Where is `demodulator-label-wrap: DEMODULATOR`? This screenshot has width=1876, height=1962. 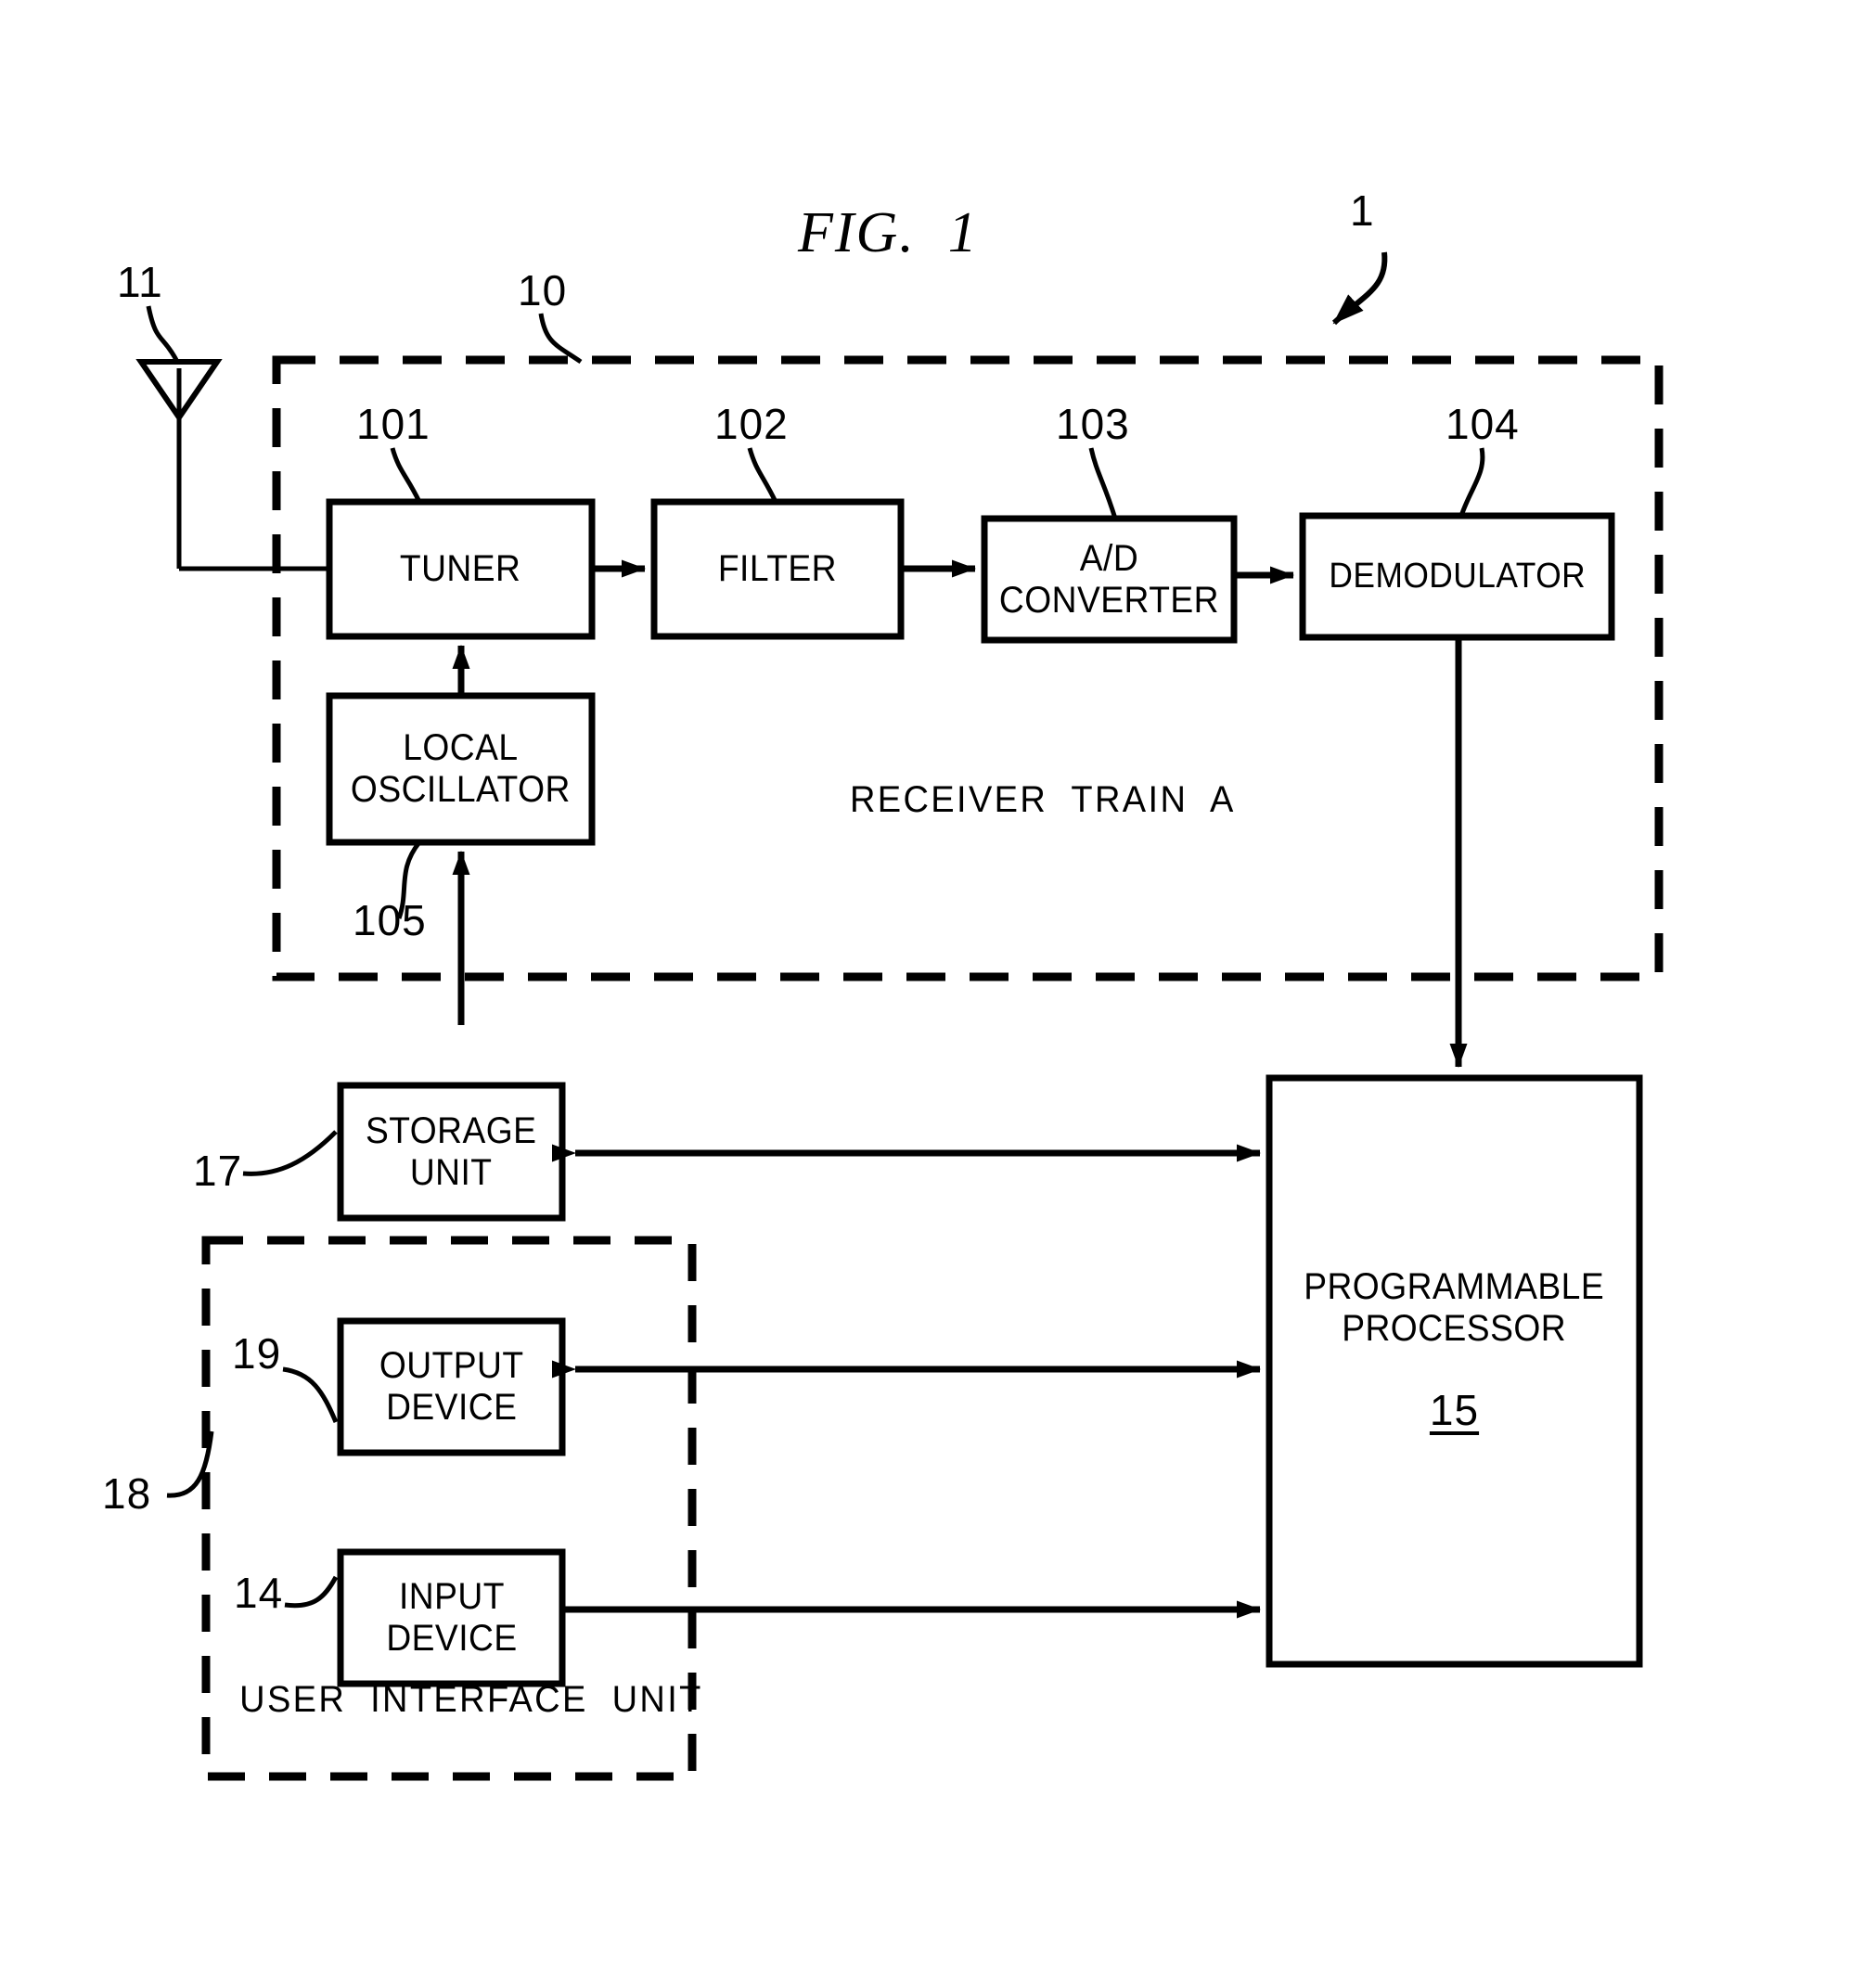 demodulator-label-wrap: DEMODULATOR is located at coordinates (1457, 577).